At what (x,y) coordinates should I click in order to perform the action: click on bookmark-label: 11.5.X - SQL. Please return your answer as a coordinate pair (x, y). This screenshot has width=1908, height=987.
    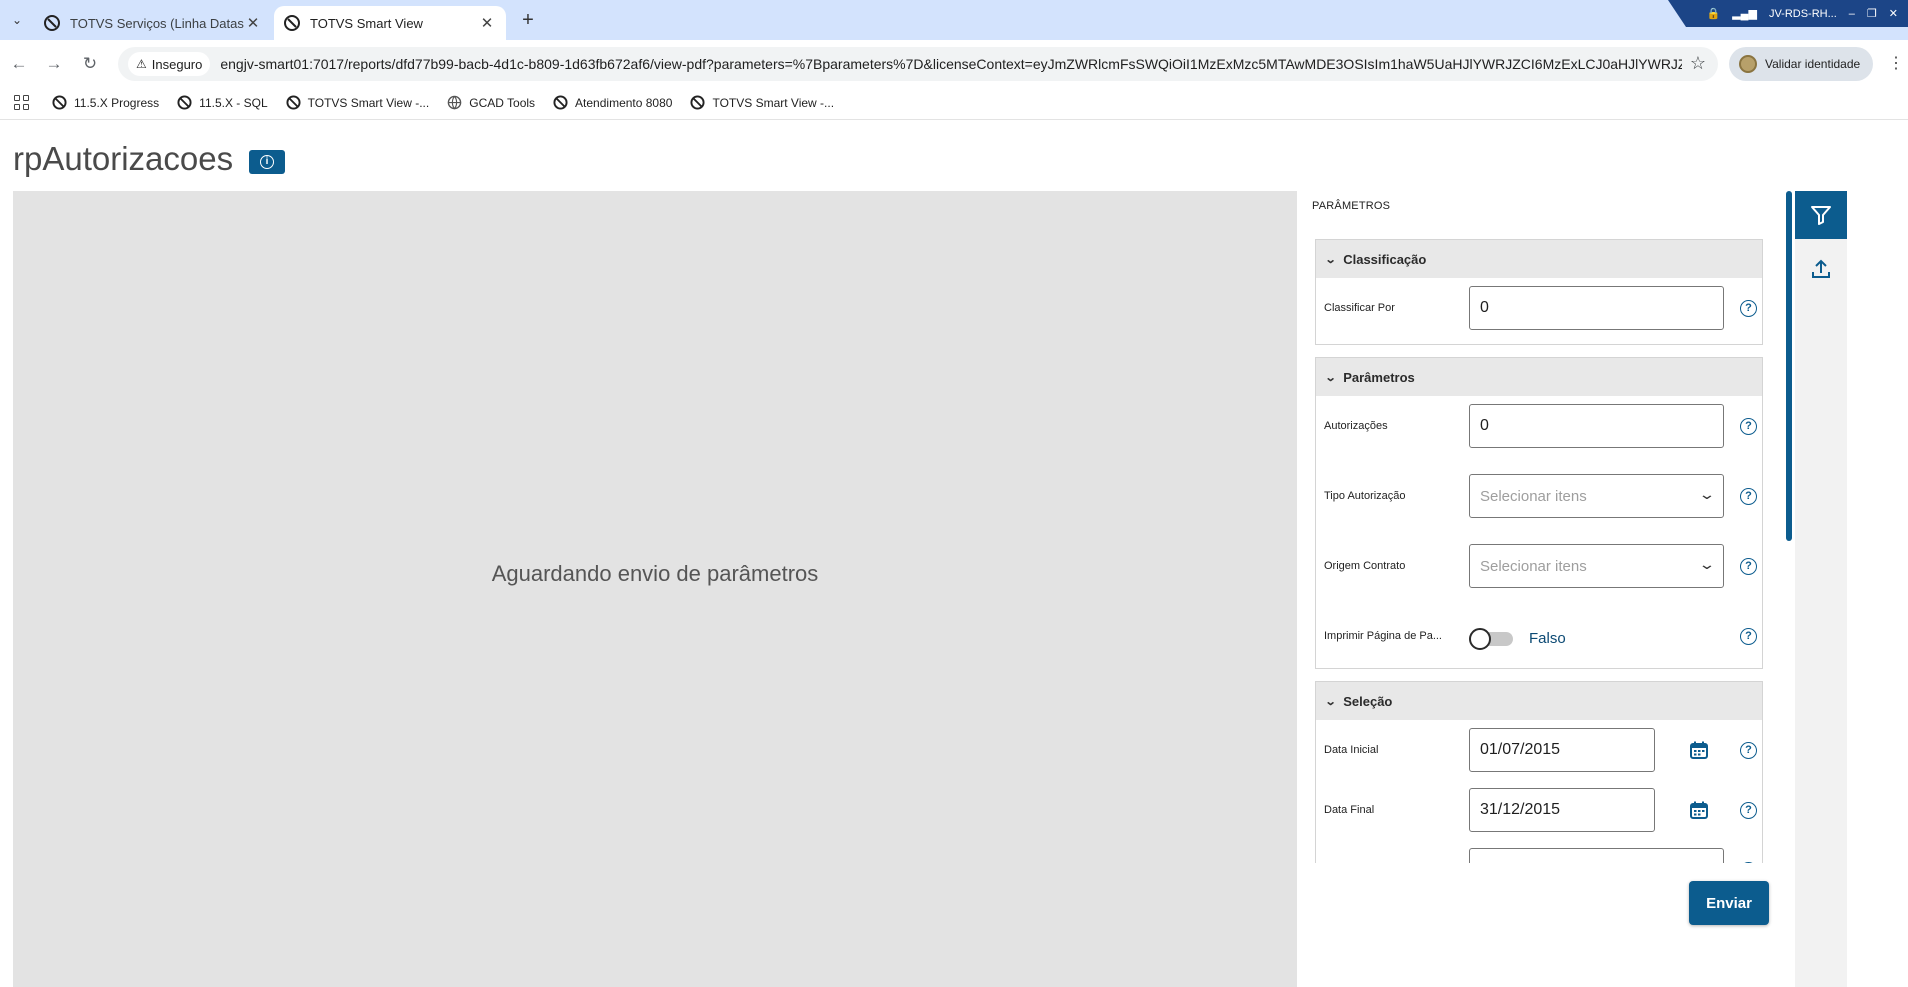
    Looking at the image, I should click on (233, 102).